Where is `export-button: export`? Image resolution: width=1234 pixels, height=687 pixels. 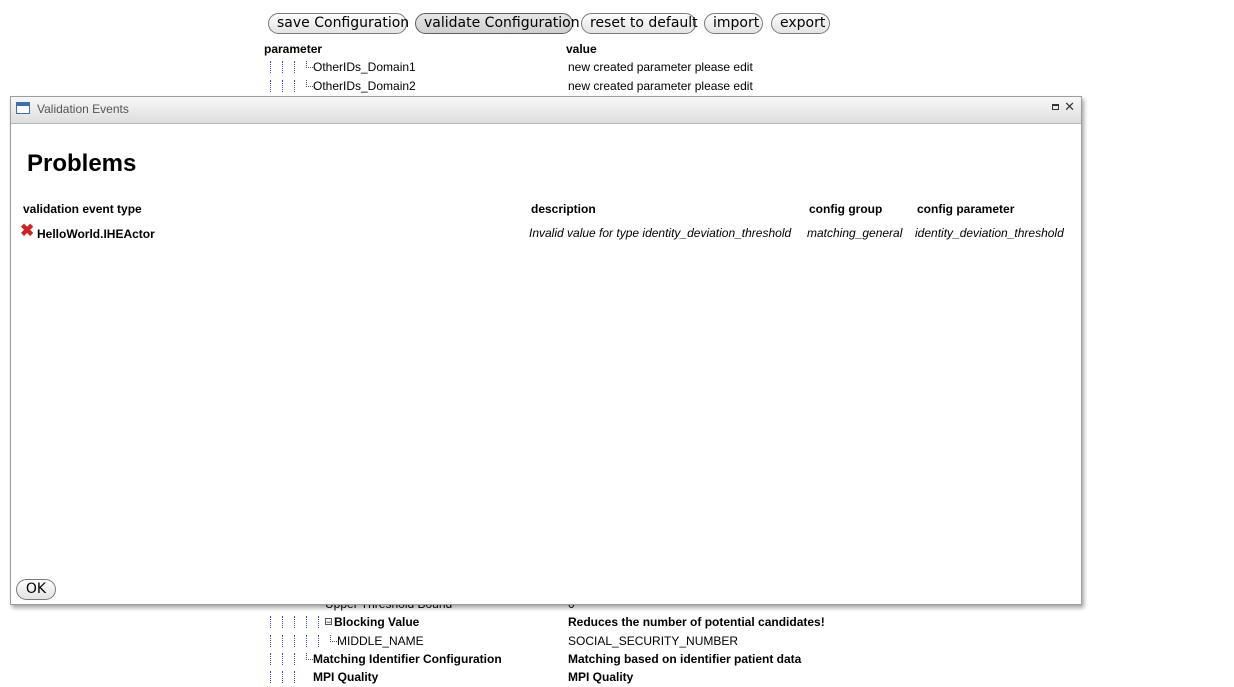
export-button: export is located at coordinates (800, 23).